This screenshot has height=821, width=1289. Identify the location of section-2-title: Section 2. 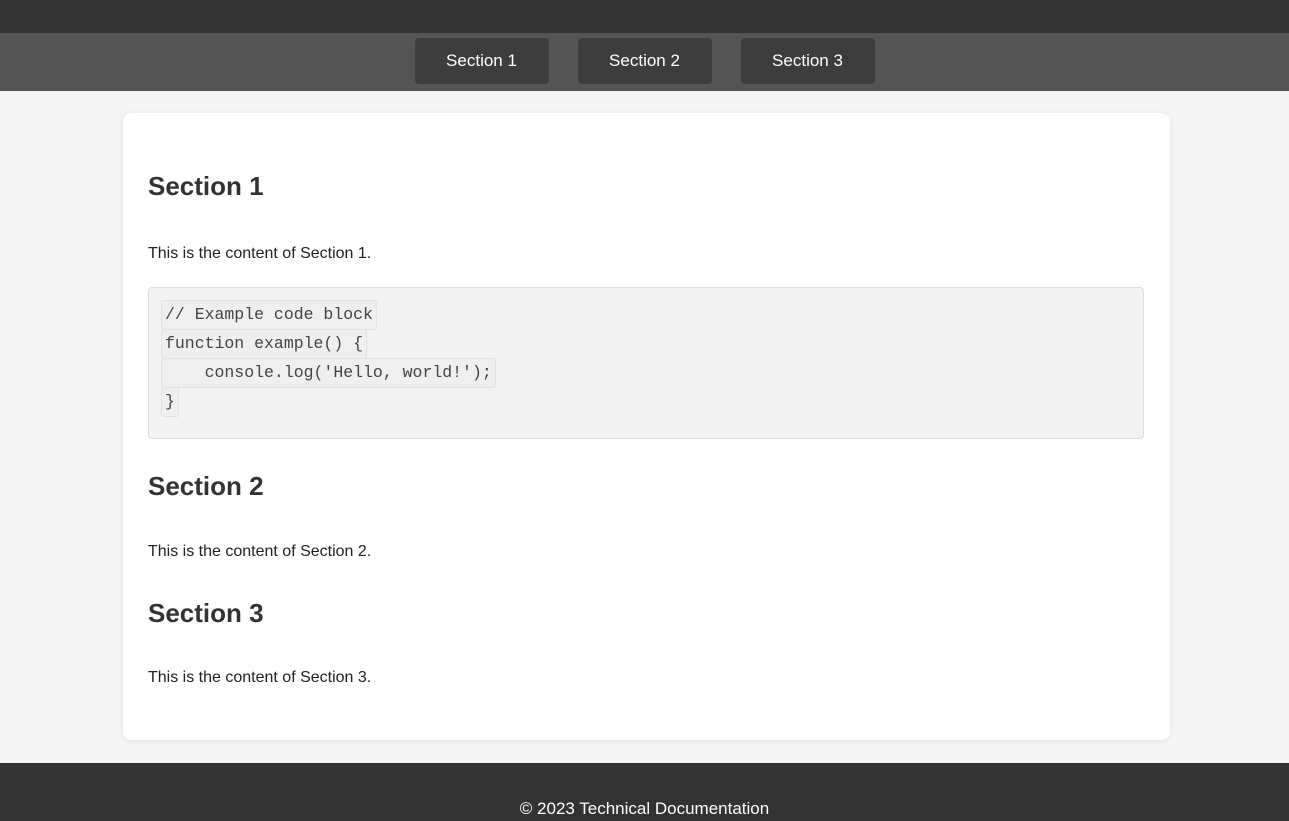
(206, 486).